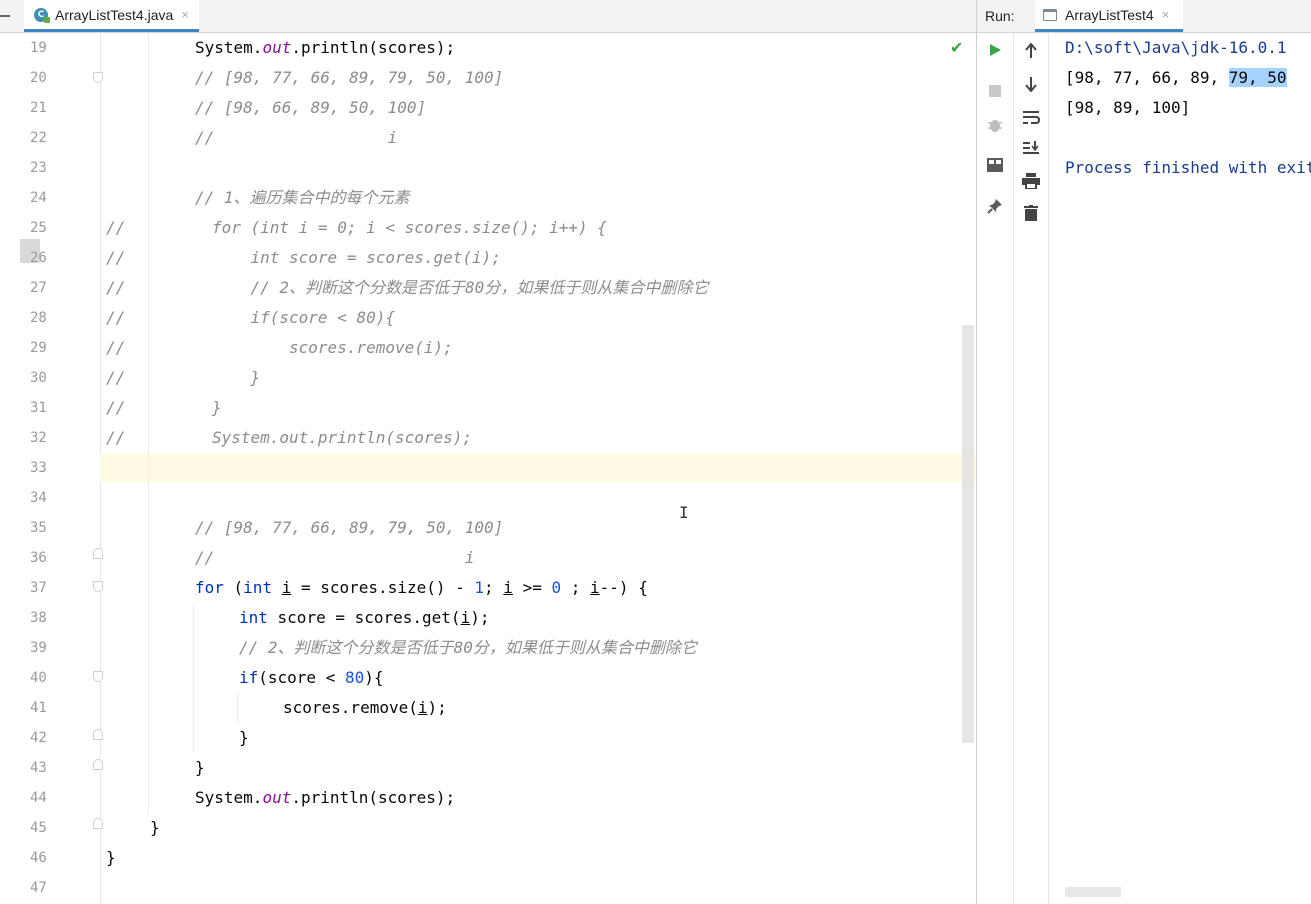 The width and height of the screenshot is (1311, 904). I want to click on arrow-up-icon, so click(1031, 51).